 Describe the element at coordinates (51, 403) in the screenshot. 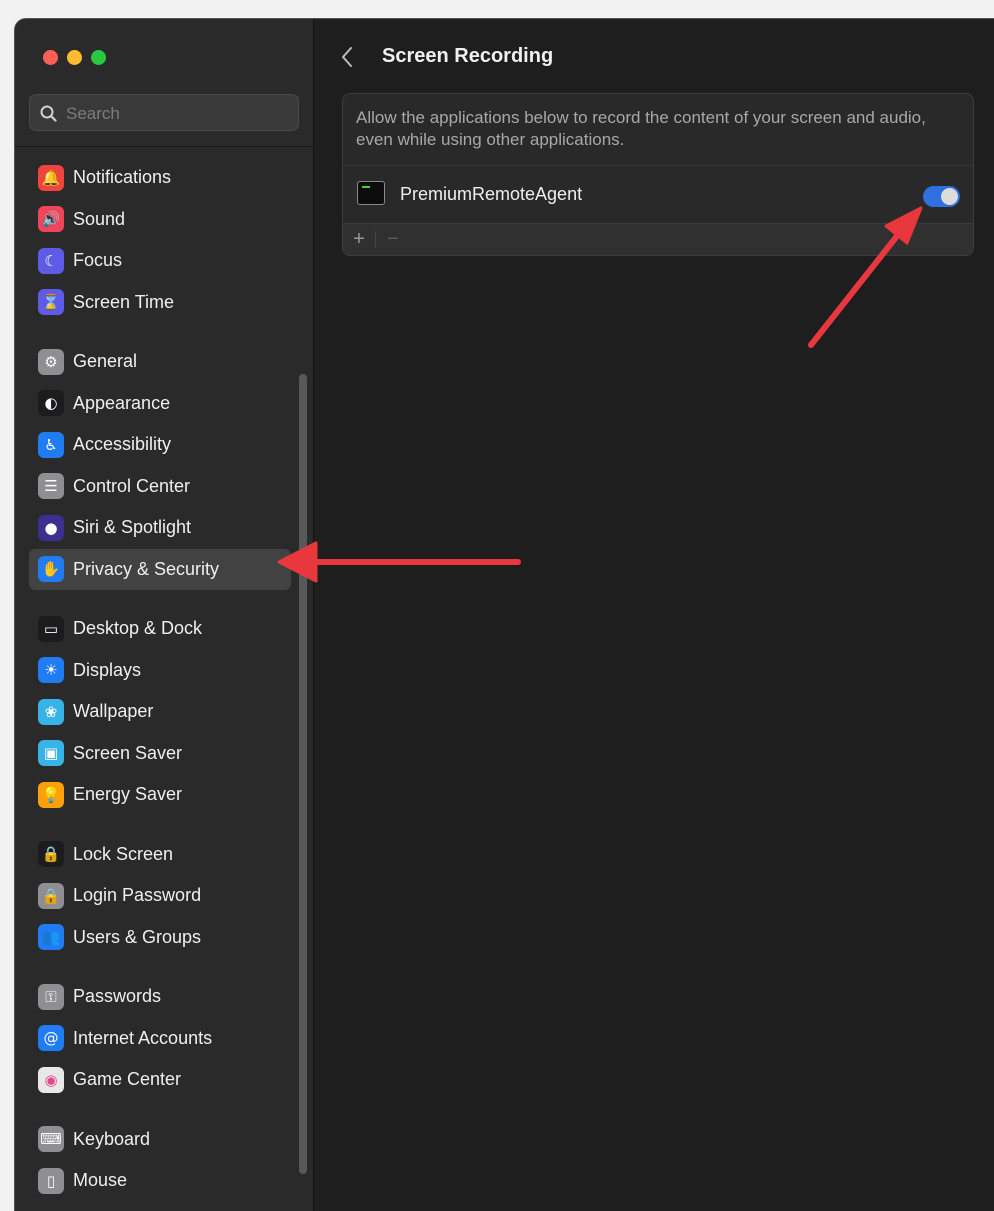

I see `appearance-icon: ◐` at that location.